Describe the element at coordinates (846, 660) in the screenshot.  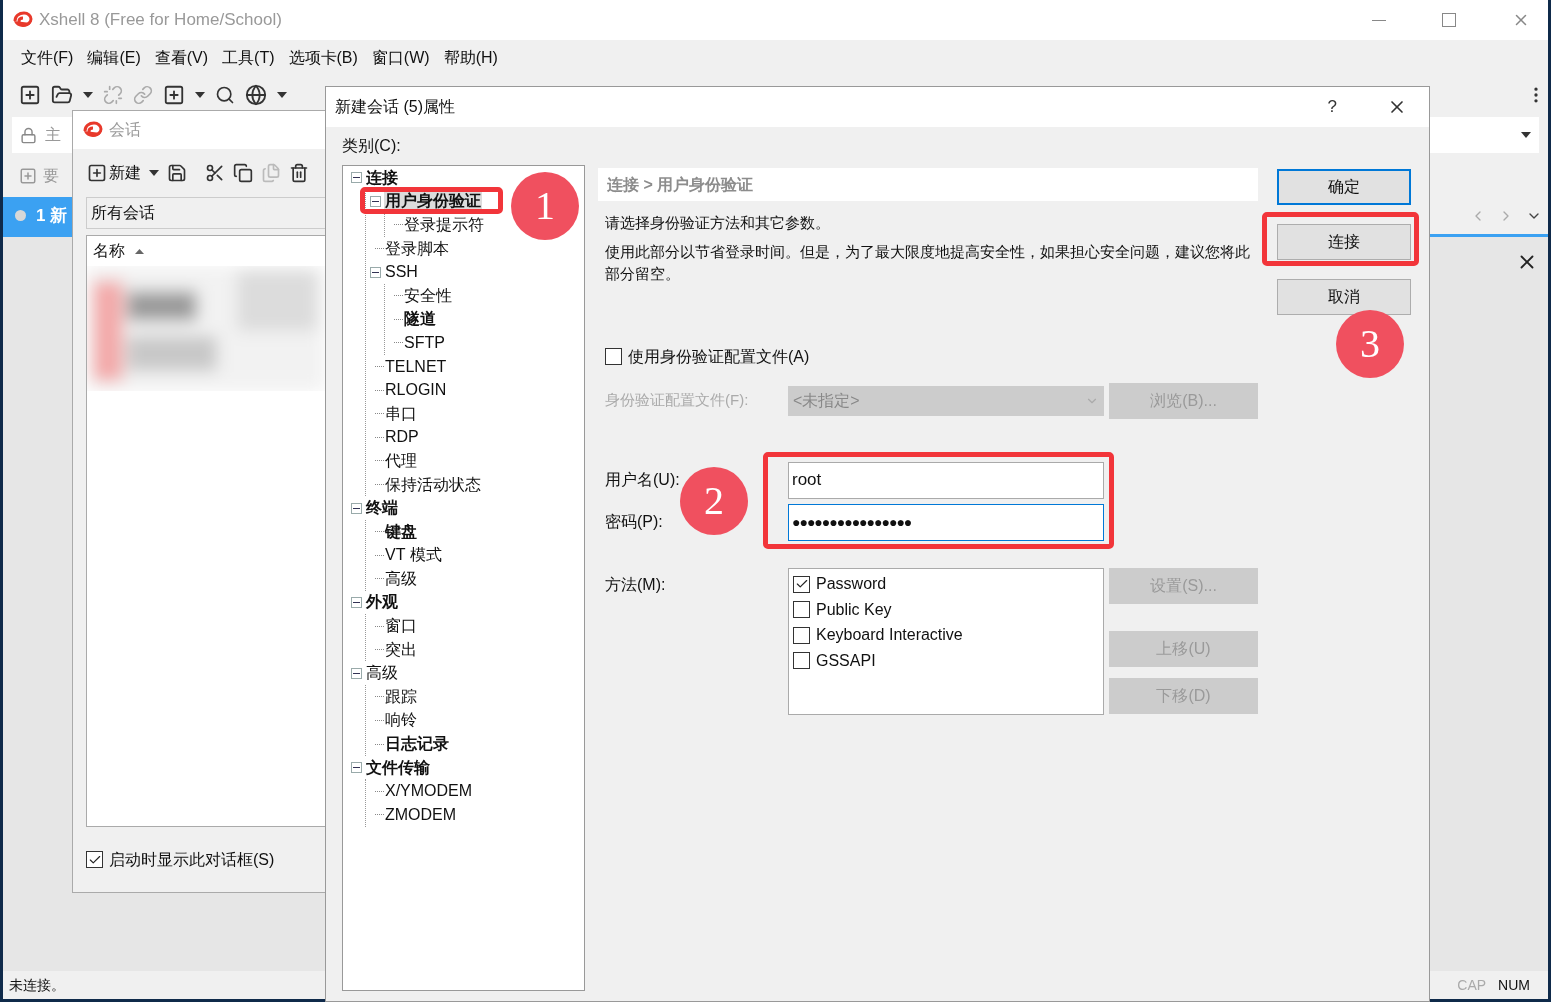
I see `method-label: GSSAPI` at that location.